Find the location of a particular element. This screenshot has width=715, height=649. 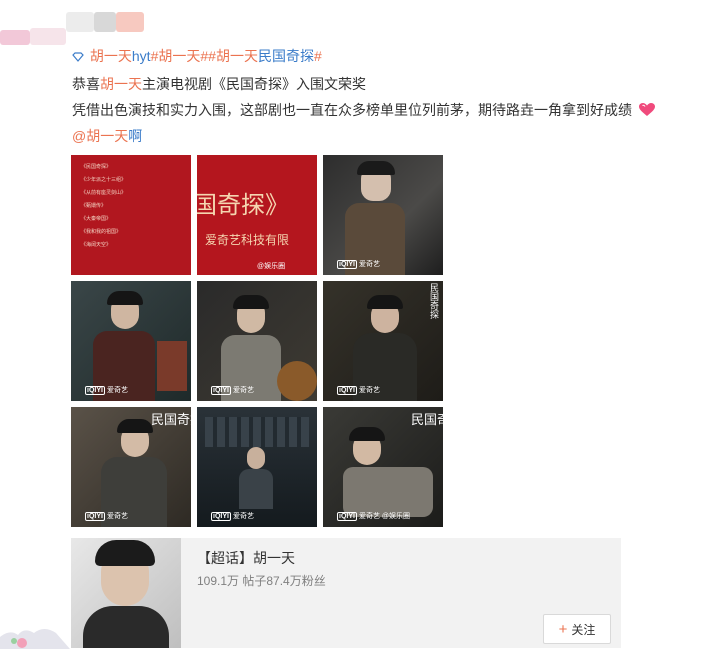

topic-title: 【超话】胡一天 is located at coordinates (246, 558).